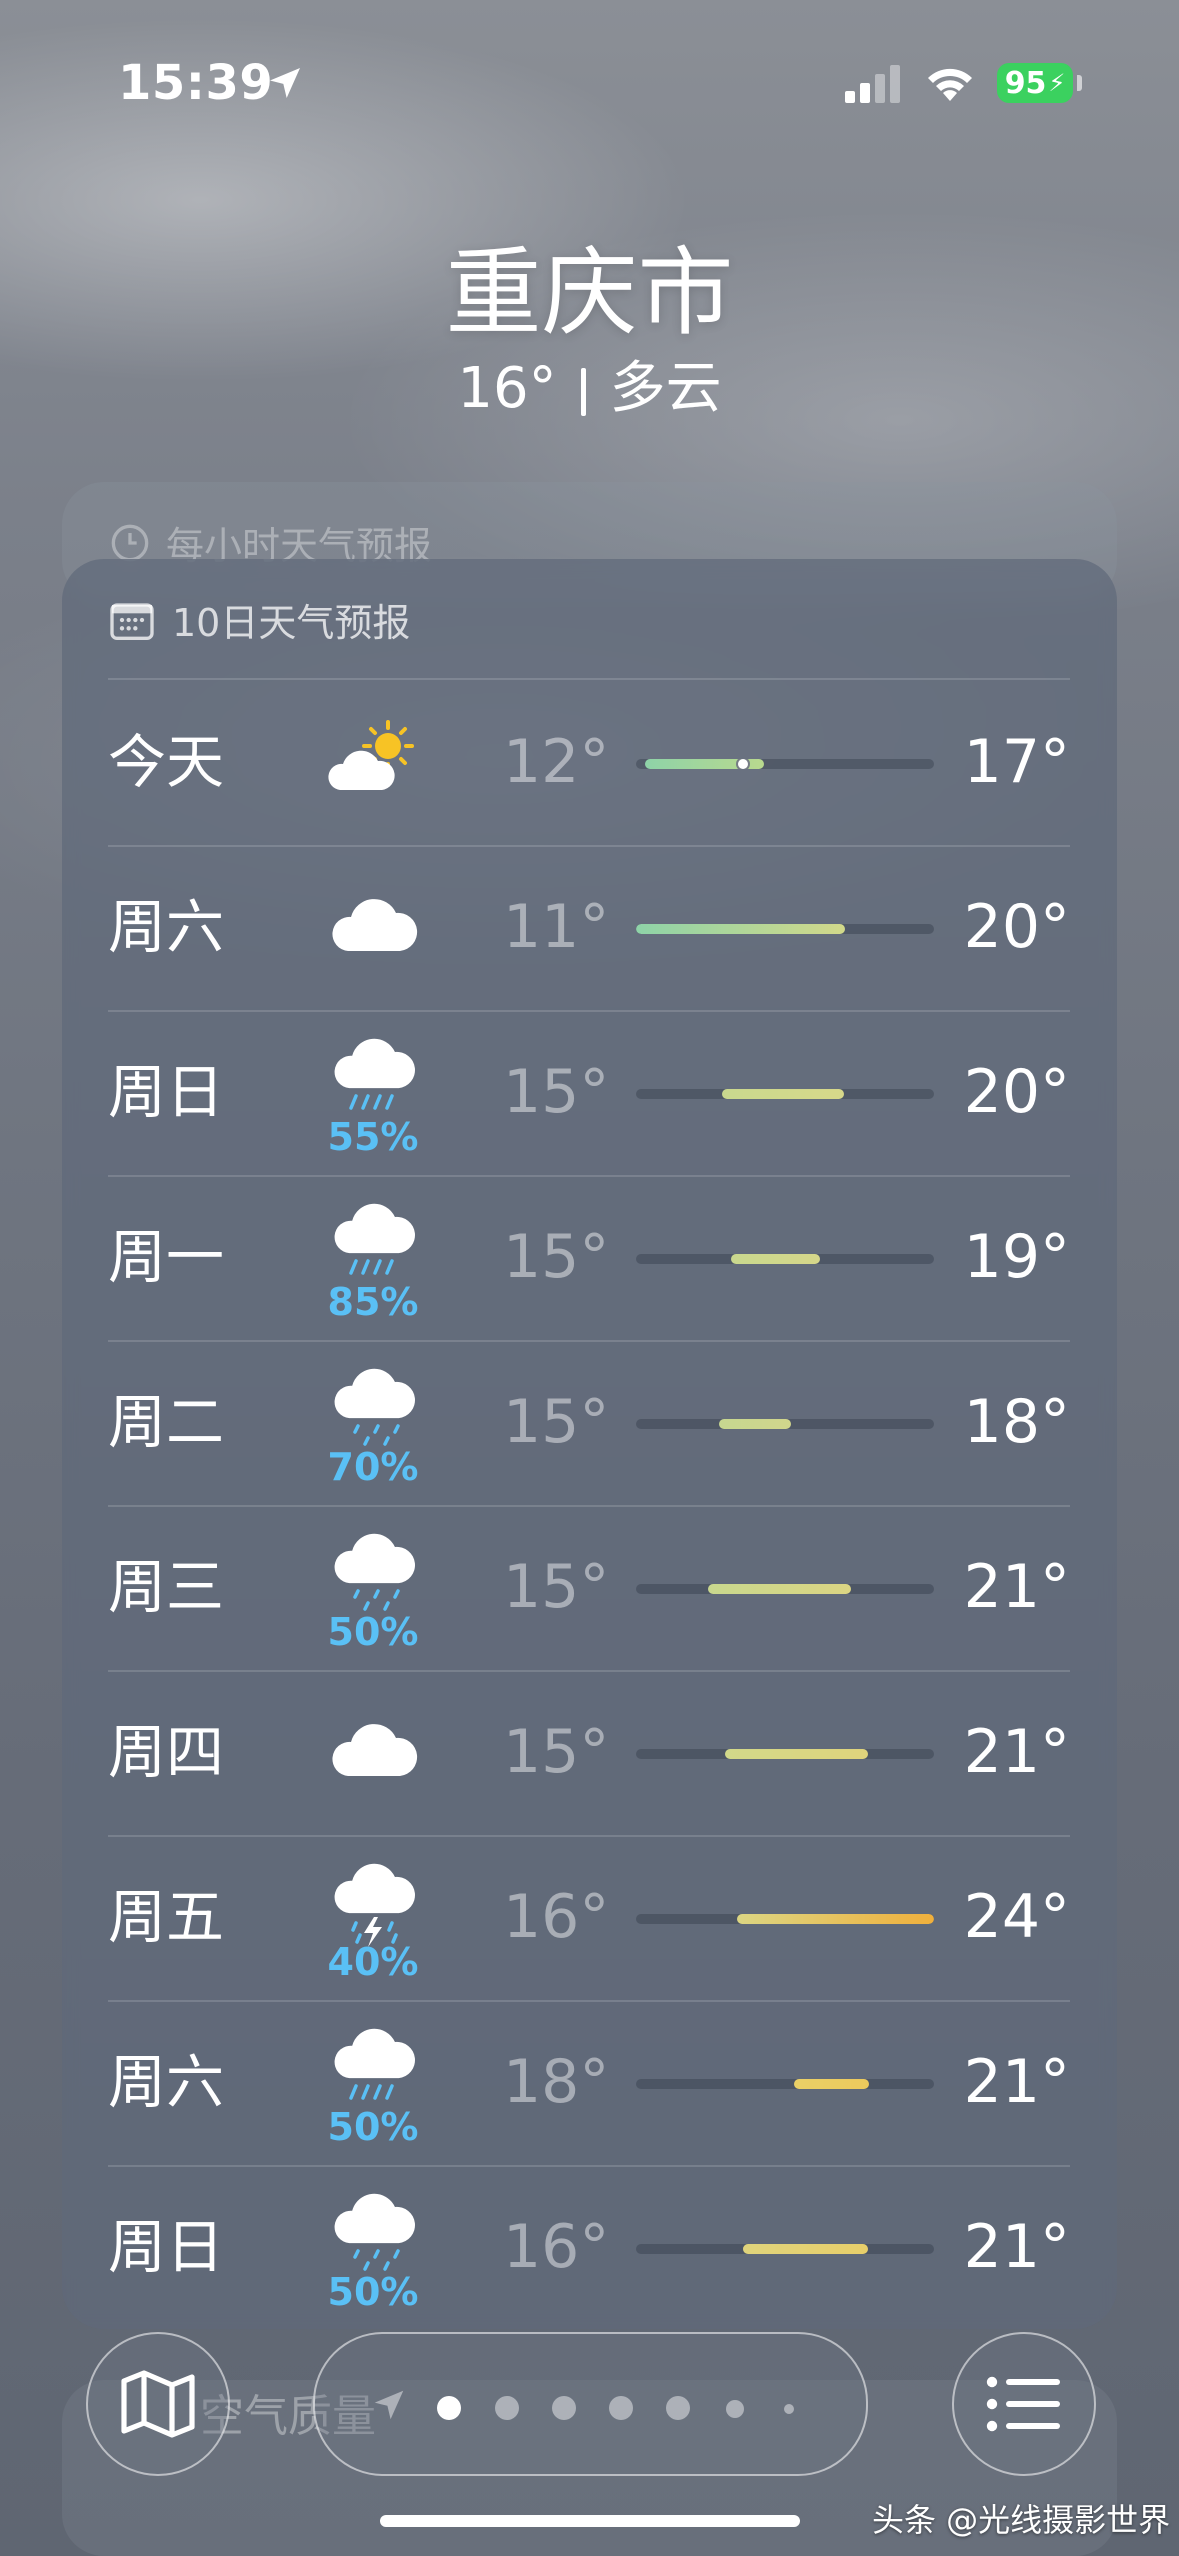 The height and width of the screenshot is (2556, 1179). Describe the element at coordinates (389, 2405) in the screenshot. I see `current-location-icon` at that location.